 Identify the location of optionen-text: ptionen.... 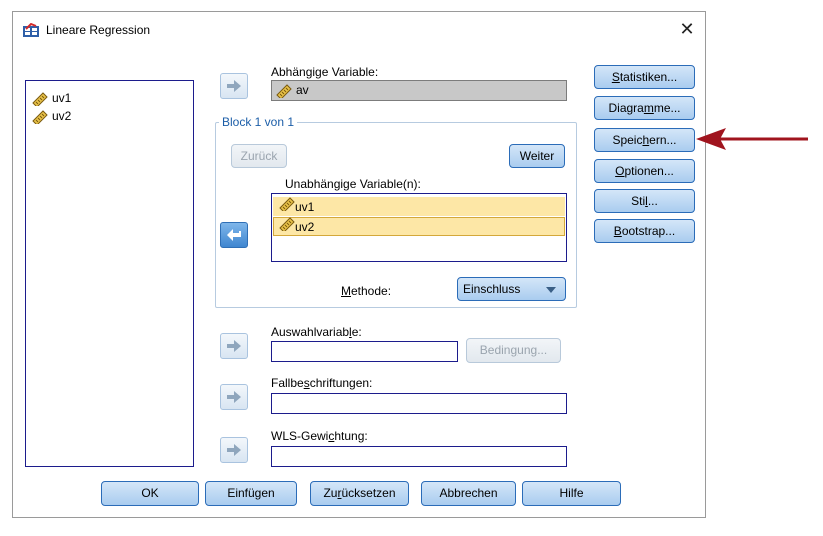
(649, 171).